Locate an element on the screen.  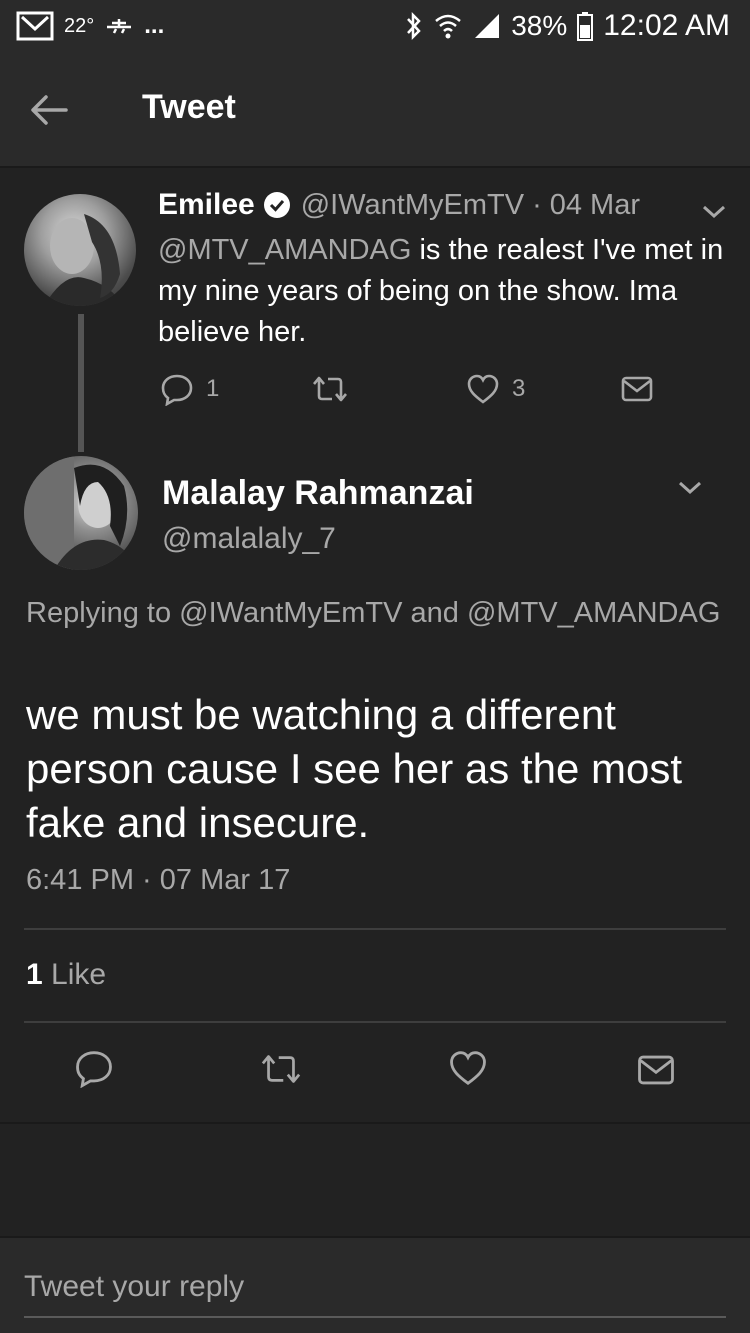
main-tweet-avatar is located at coordinates (81, 513).